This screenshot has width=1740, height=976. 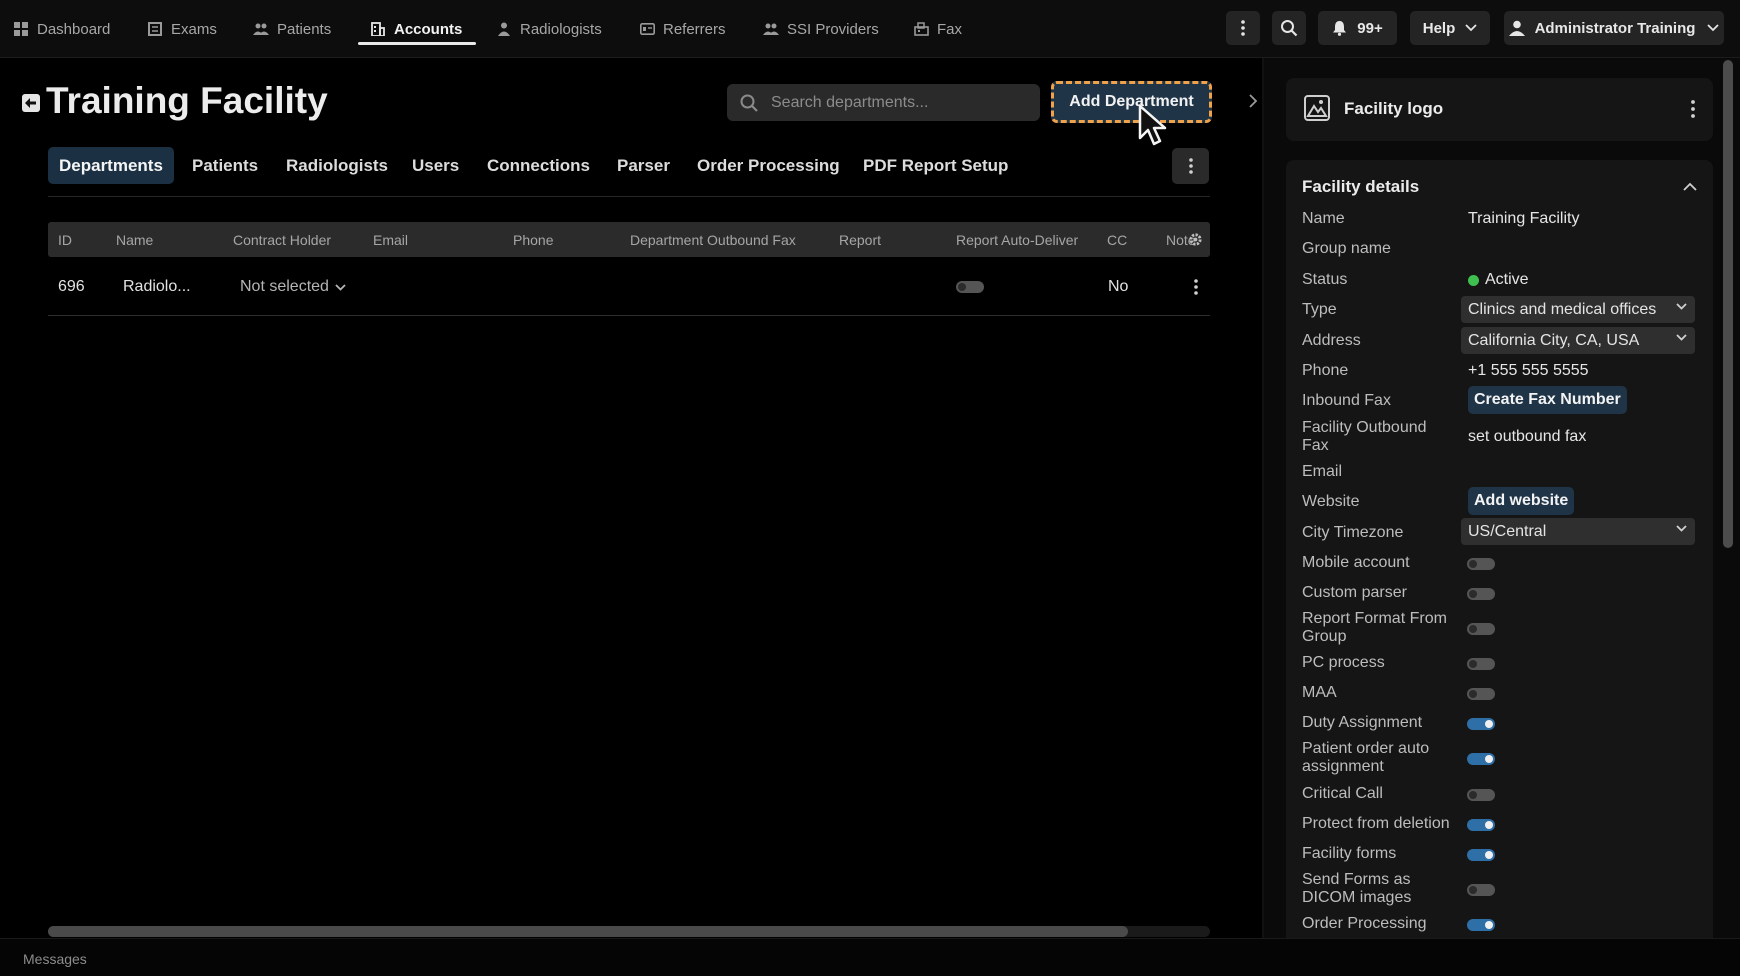 What do you see at coordinates (921, 29) in the screenshot?
I see `fax-icon` at bounding box center [921, 29].